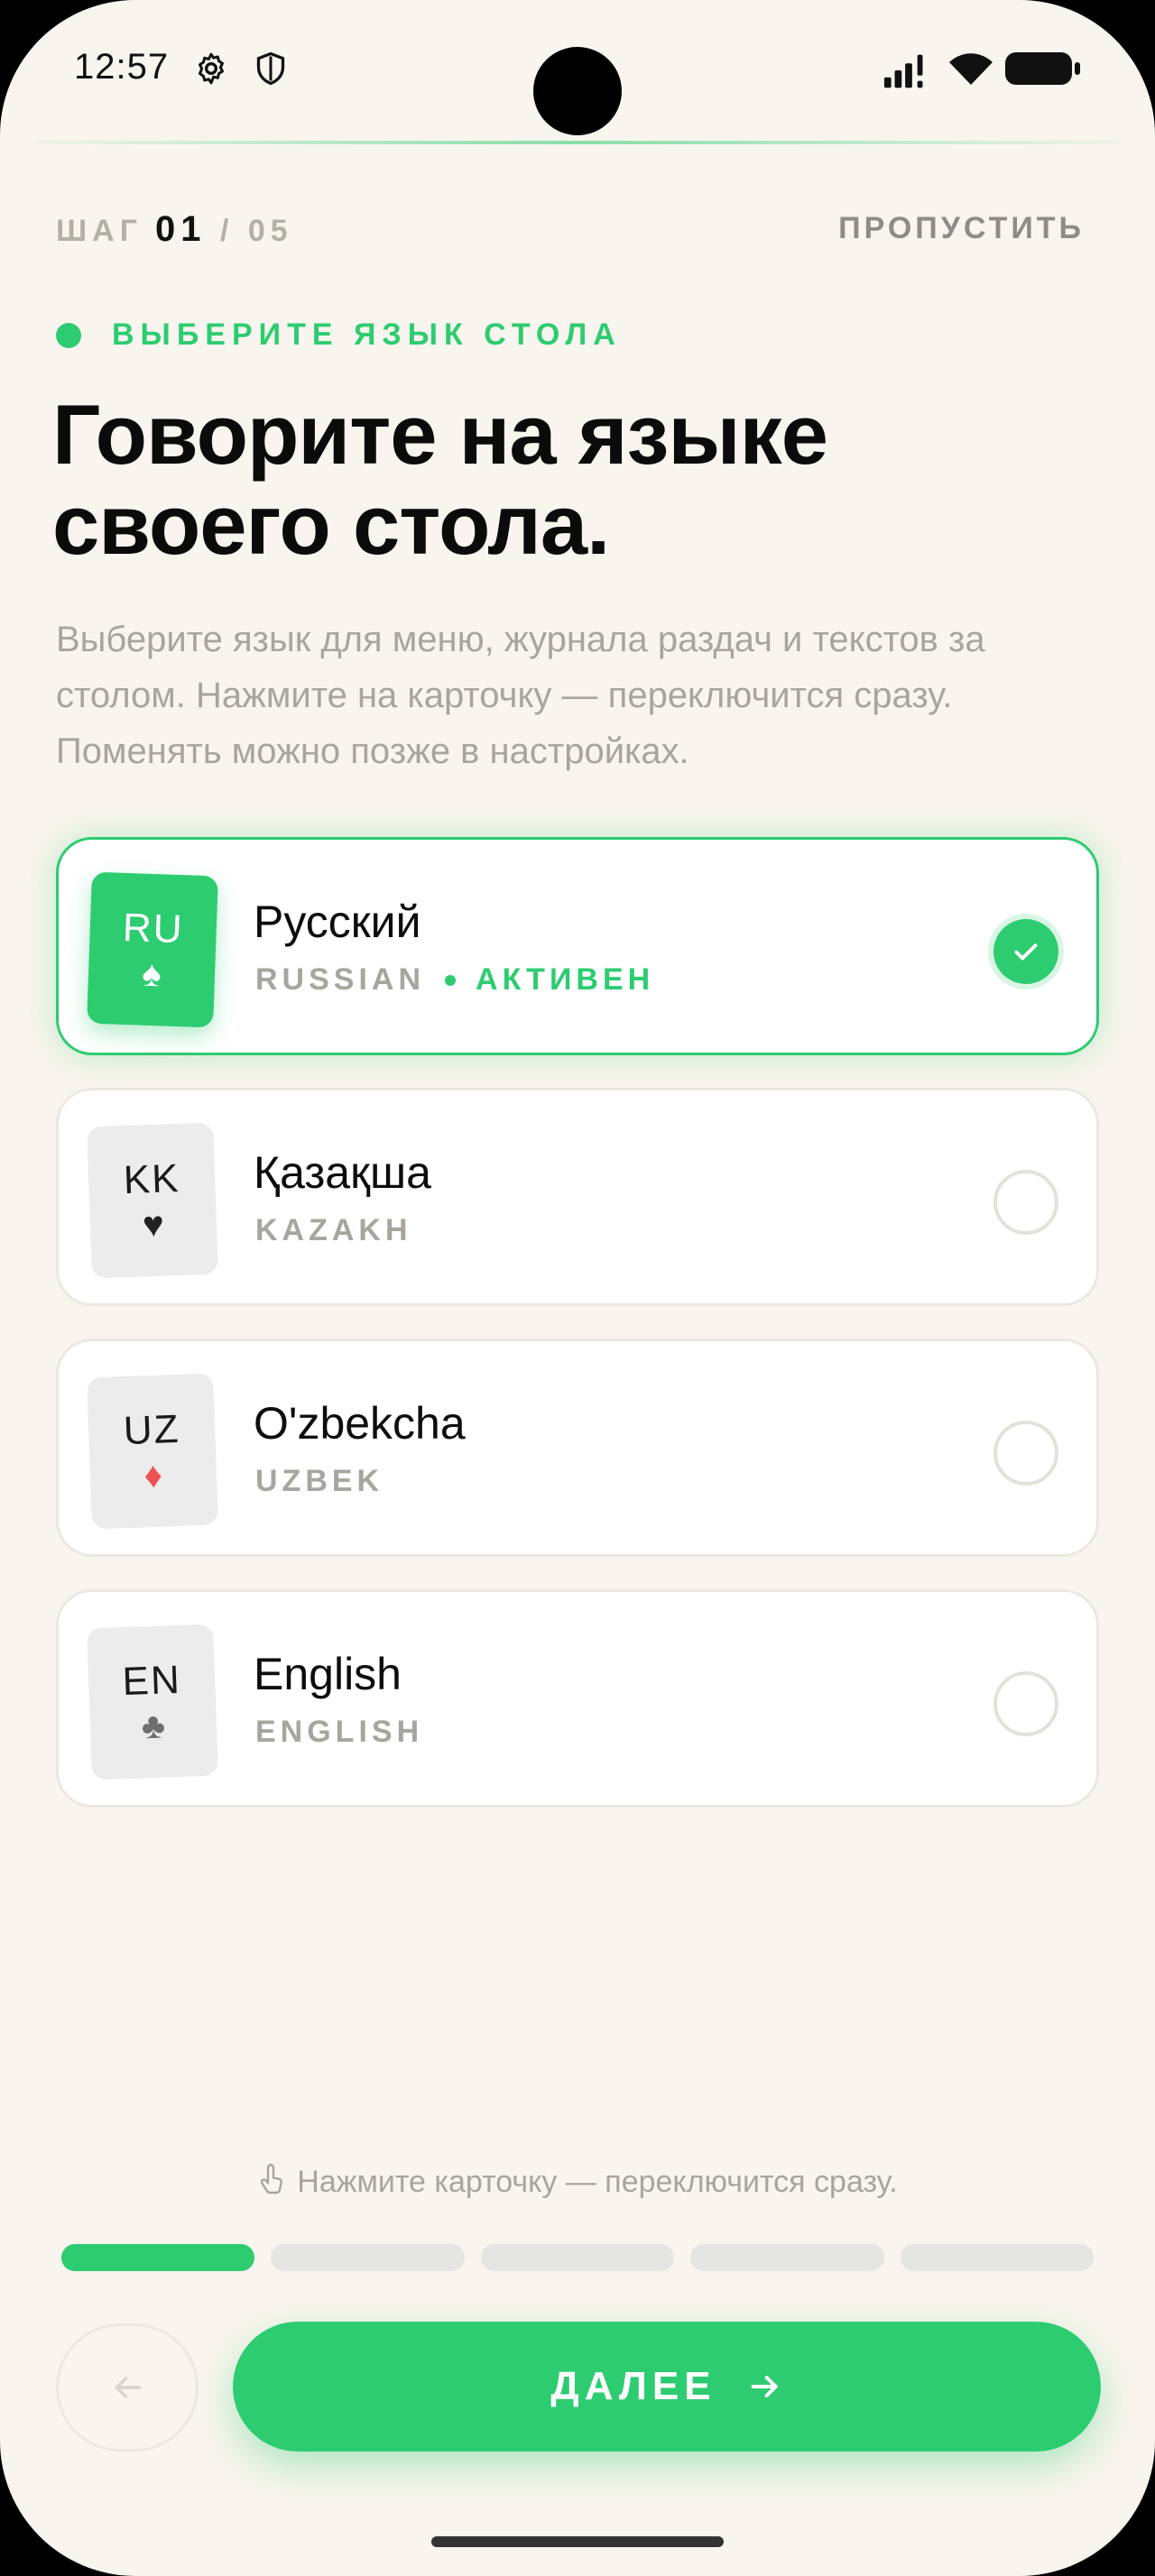 Image resolution: width=1155 pixels, height=2576 pixels. I want to click on diamond-icon: ♦, so click(153, 1475).